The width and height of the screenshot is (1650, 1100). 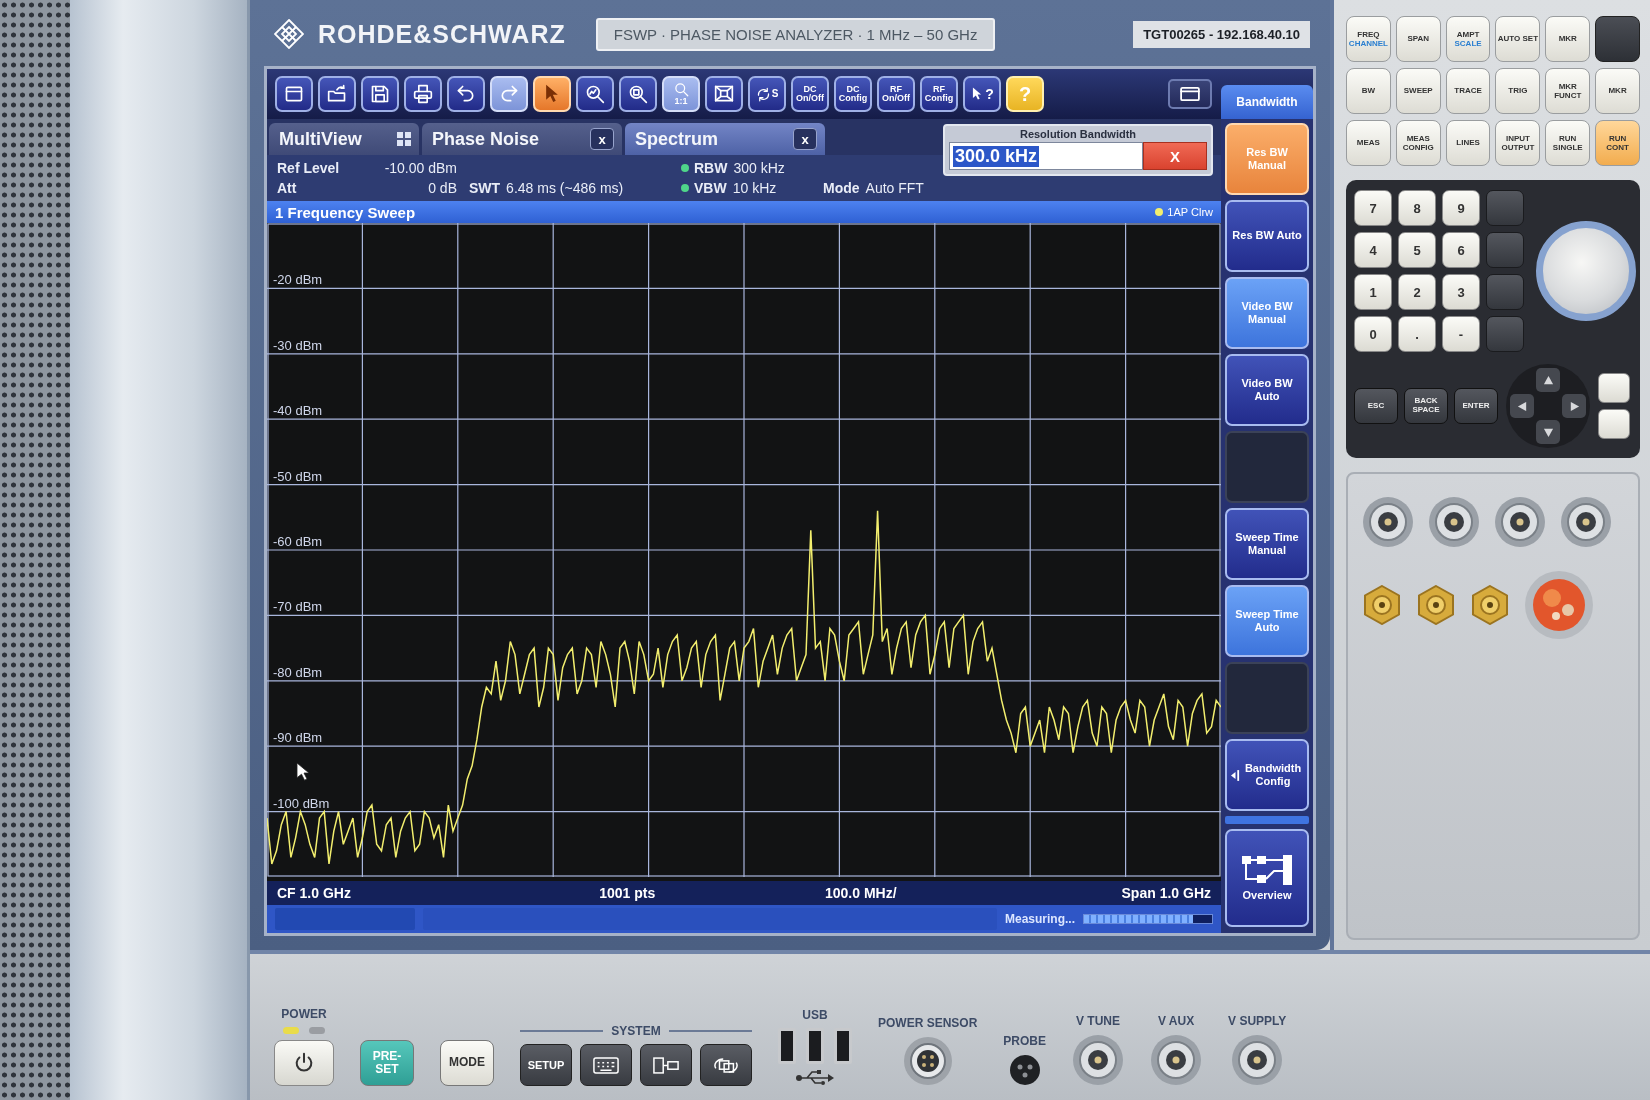 I want to click on digit-key: 6, so click(x=1461, y=250).